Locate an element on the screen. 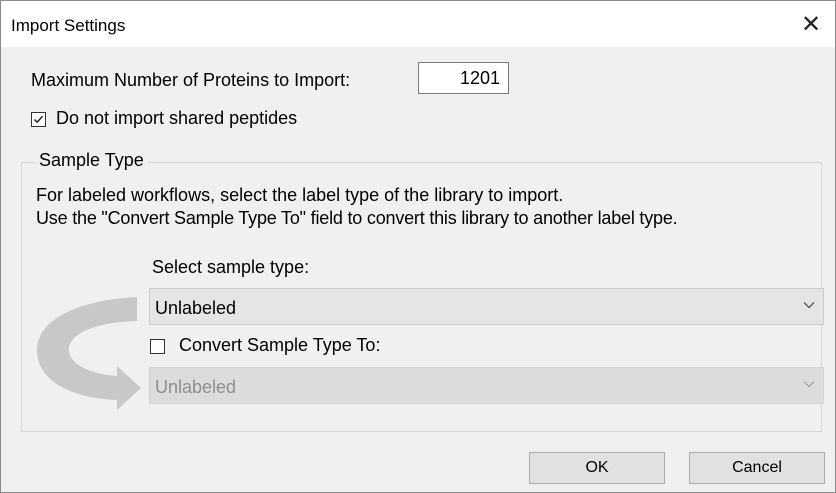 The image size is (836, 493). sample-type-select: Unlabeled is located at coordinates (486, 306).